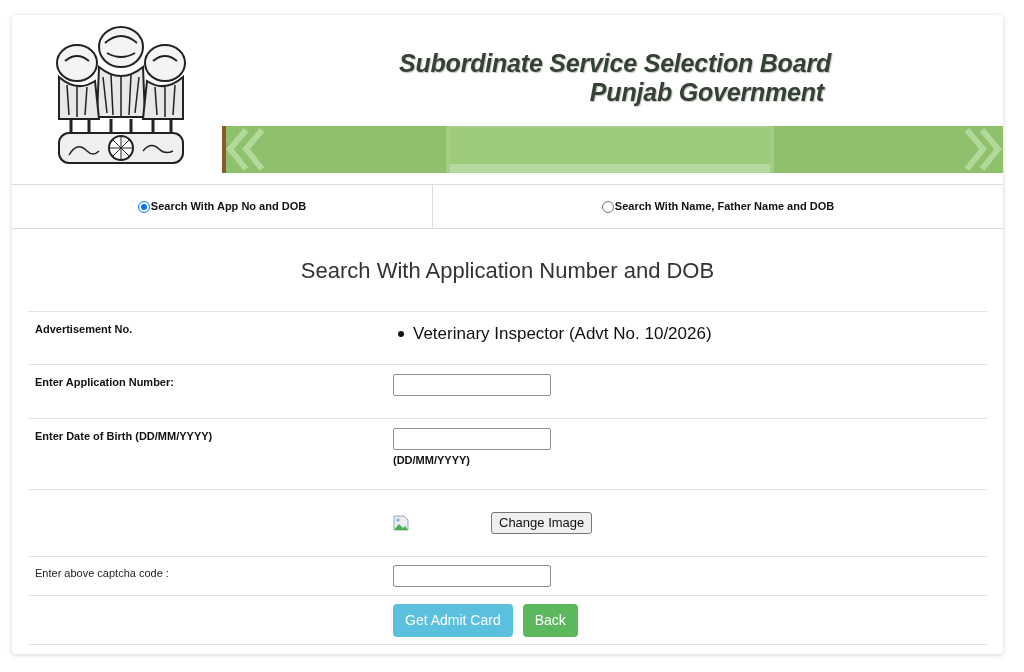 Image resolution: width=1024 pixels, height=672 pixels. Describe the element at coordinates (222, 206) in the screenshot. I see `search-mode-option: Search With App No and DOB` at that location.